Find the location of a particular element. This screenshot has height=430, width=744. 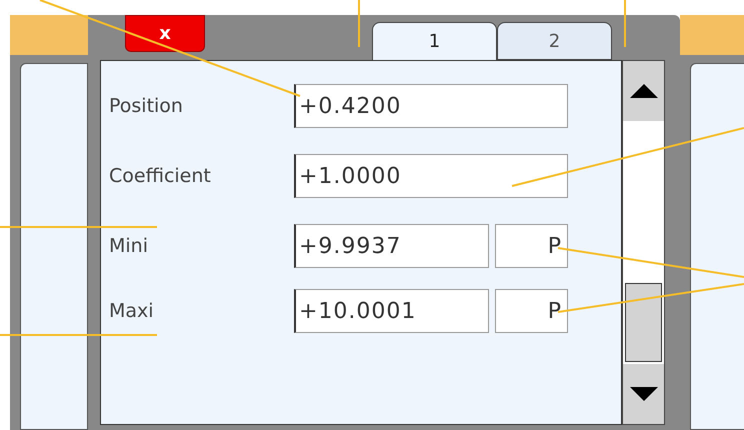

tab: 1 is located at coordinates (434, 41).